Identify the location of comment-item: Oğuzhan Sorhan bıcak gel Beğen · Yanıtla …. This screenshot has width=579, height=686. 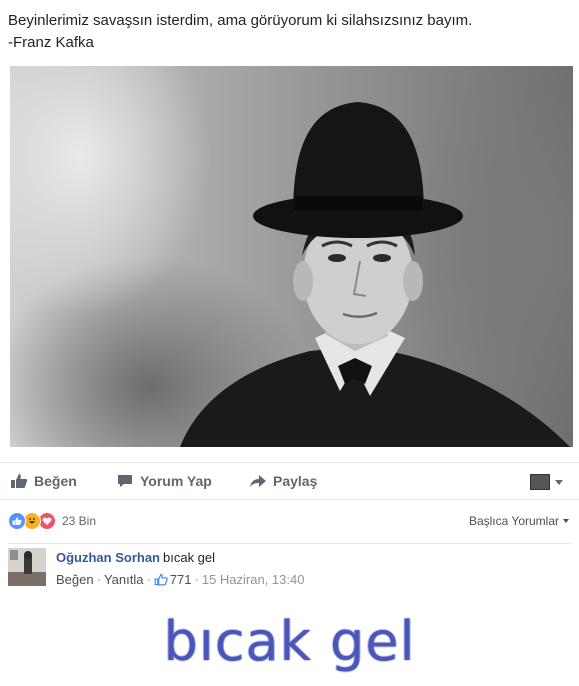
(289, 570).